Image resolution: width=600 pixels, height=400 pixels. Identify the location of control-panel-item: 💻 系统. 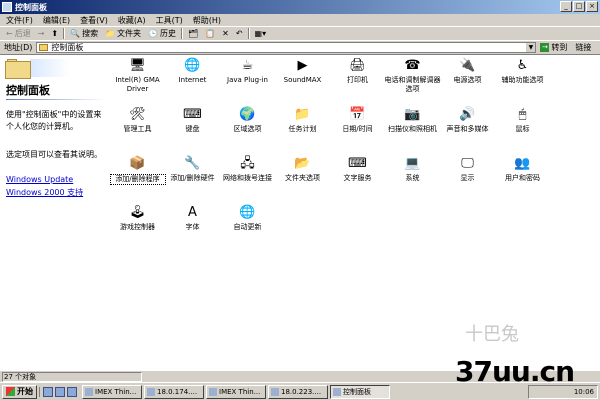
(412, 177).